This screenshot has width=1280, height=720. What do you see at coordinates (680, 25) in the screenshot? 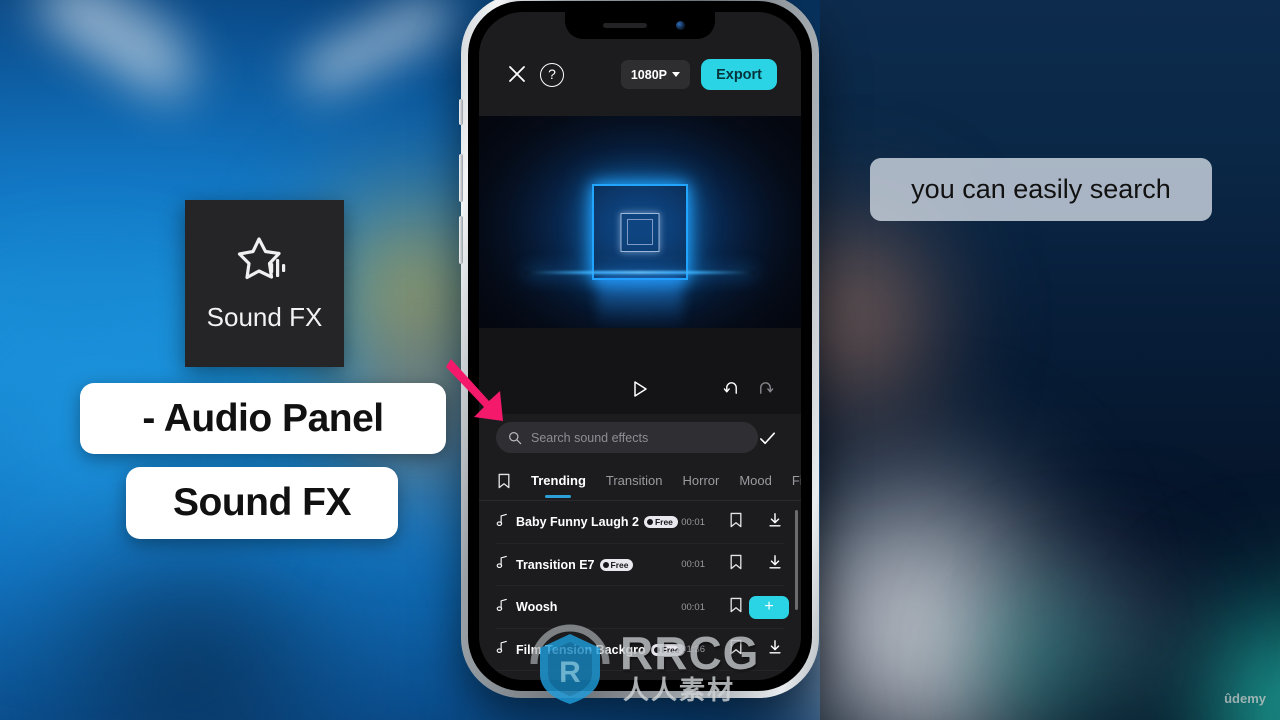
I see `front-camera-icon` at bounding box center [680, 25].